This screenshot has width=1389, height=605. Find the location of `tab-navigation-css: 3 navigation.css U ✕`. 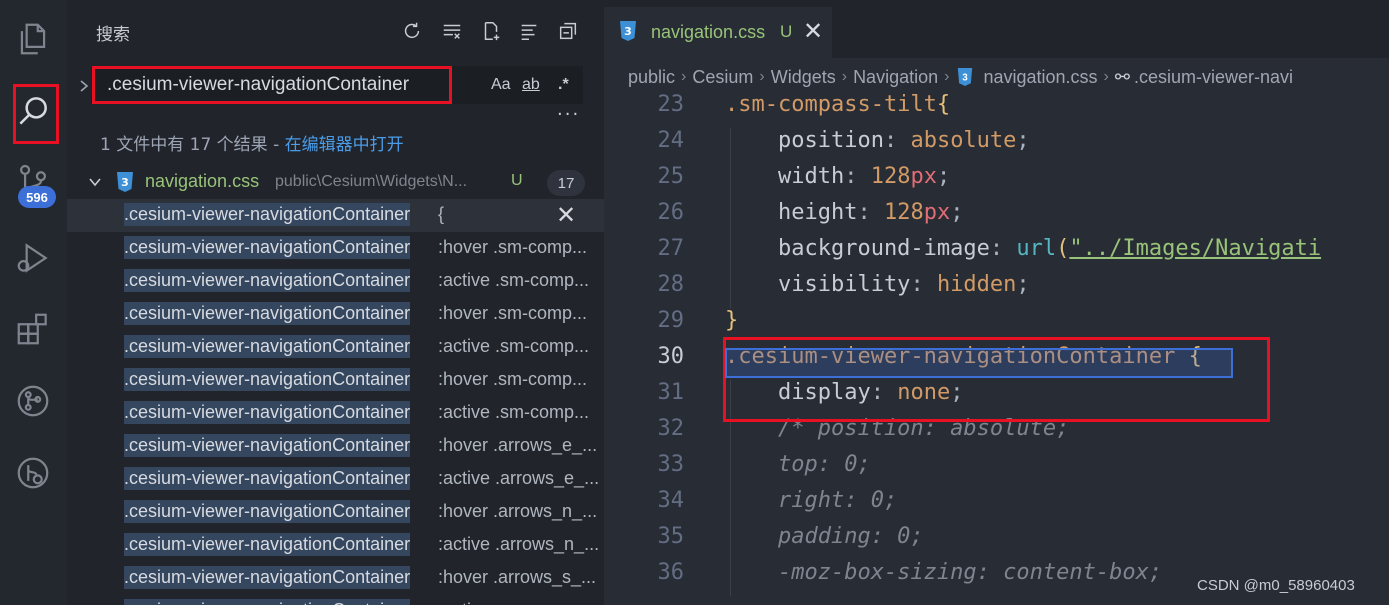

tab-navigation-css: 3 navigation.css U ✕ is located at coordinates (718, 32).